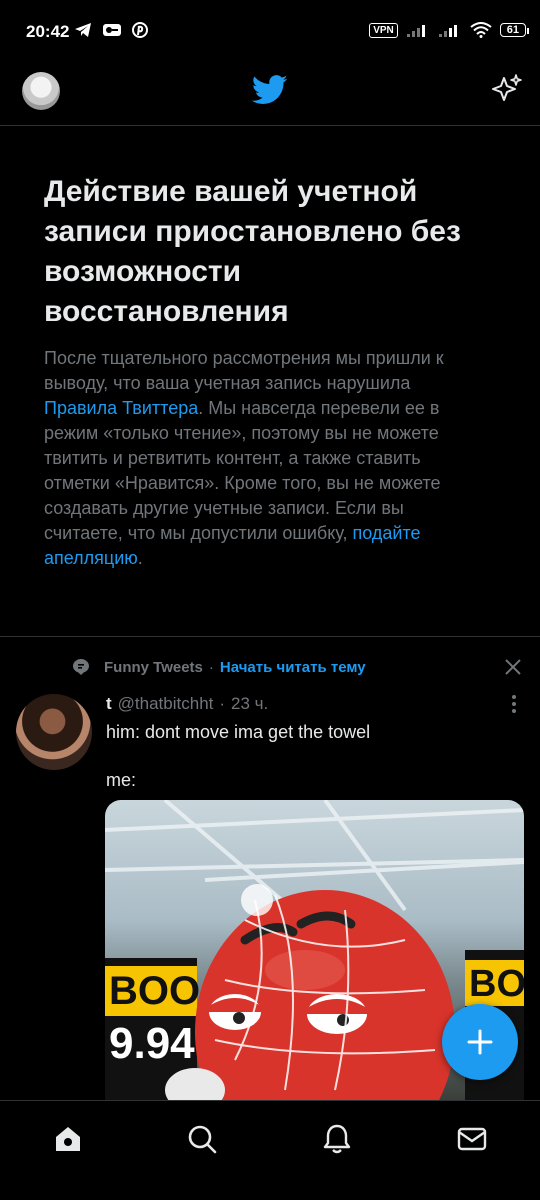 This screenshot has height=1200, width=540. I want to click on search-icon, so click(202, 1139).